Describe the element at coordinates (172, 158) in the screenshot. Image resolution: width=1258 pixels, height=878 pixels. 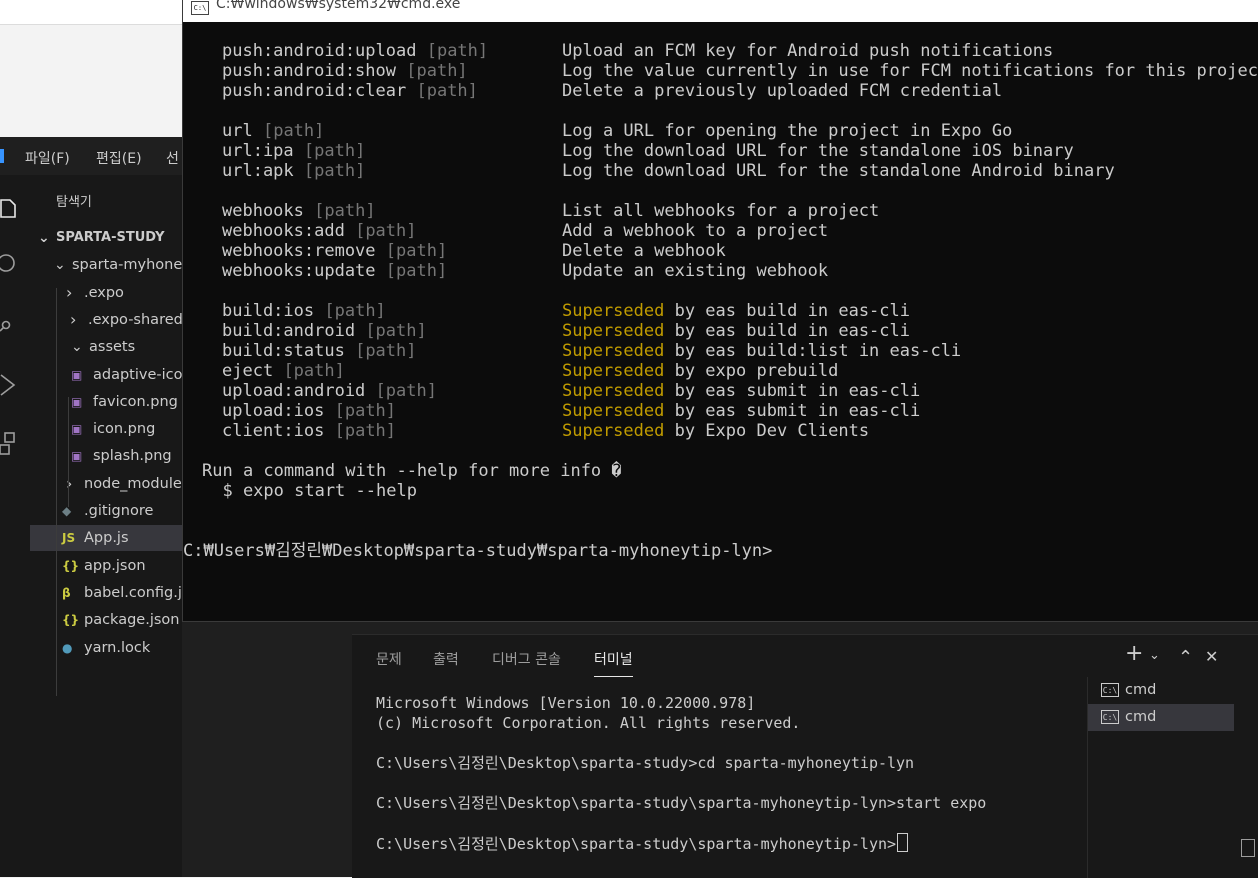
I see `menu-selection: 선` at that location.